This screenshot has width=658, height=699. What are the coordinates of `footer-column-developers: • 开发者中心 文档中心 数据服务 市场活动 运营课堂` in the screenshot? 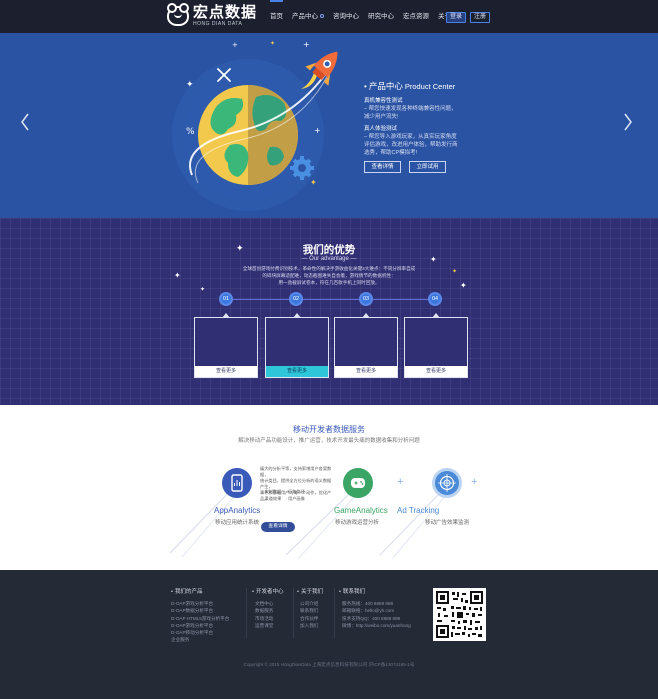 It's located at (268, 609).